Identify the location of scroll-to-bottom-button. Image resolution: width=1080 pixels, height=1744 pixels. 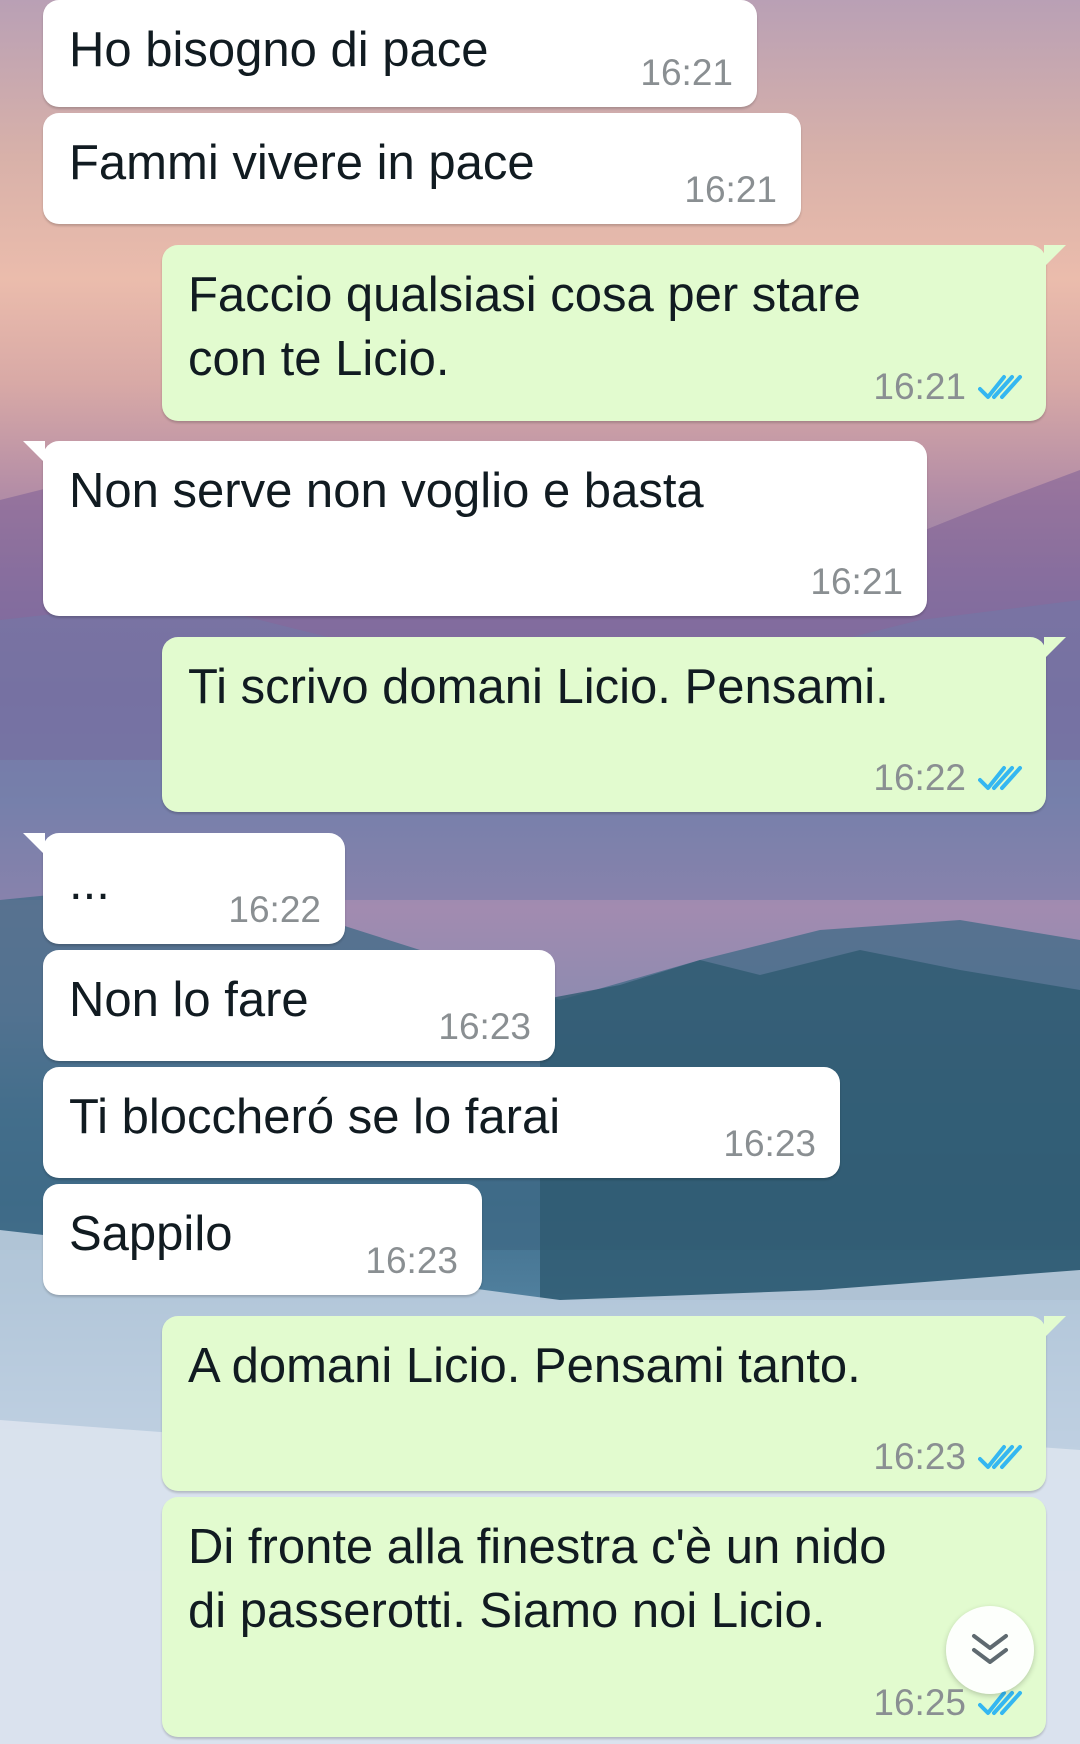
(990, 1650).